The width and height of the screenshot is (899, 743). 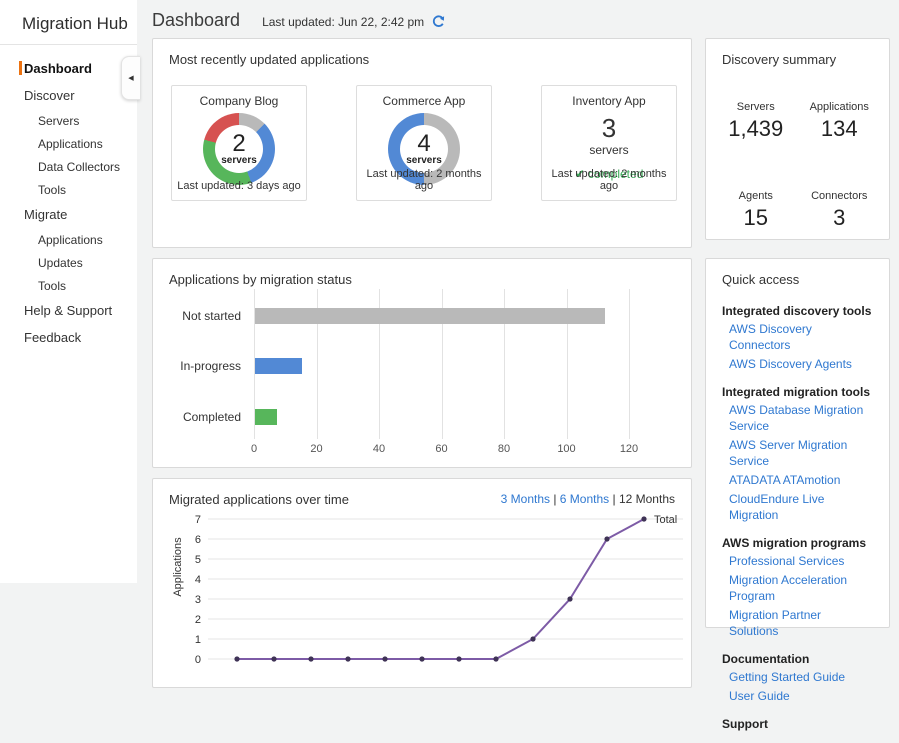 What do you see at coordinates (801, 480) in the screenshot?
I see `qa-link-atadata-atamotion: ATADATA ATAmotion` at bounding box center [801, 480].